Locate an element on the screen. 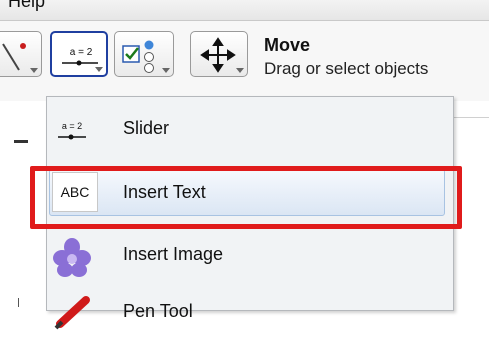  slider-tool-button: a = 2 is located at coordinates (79, 54).